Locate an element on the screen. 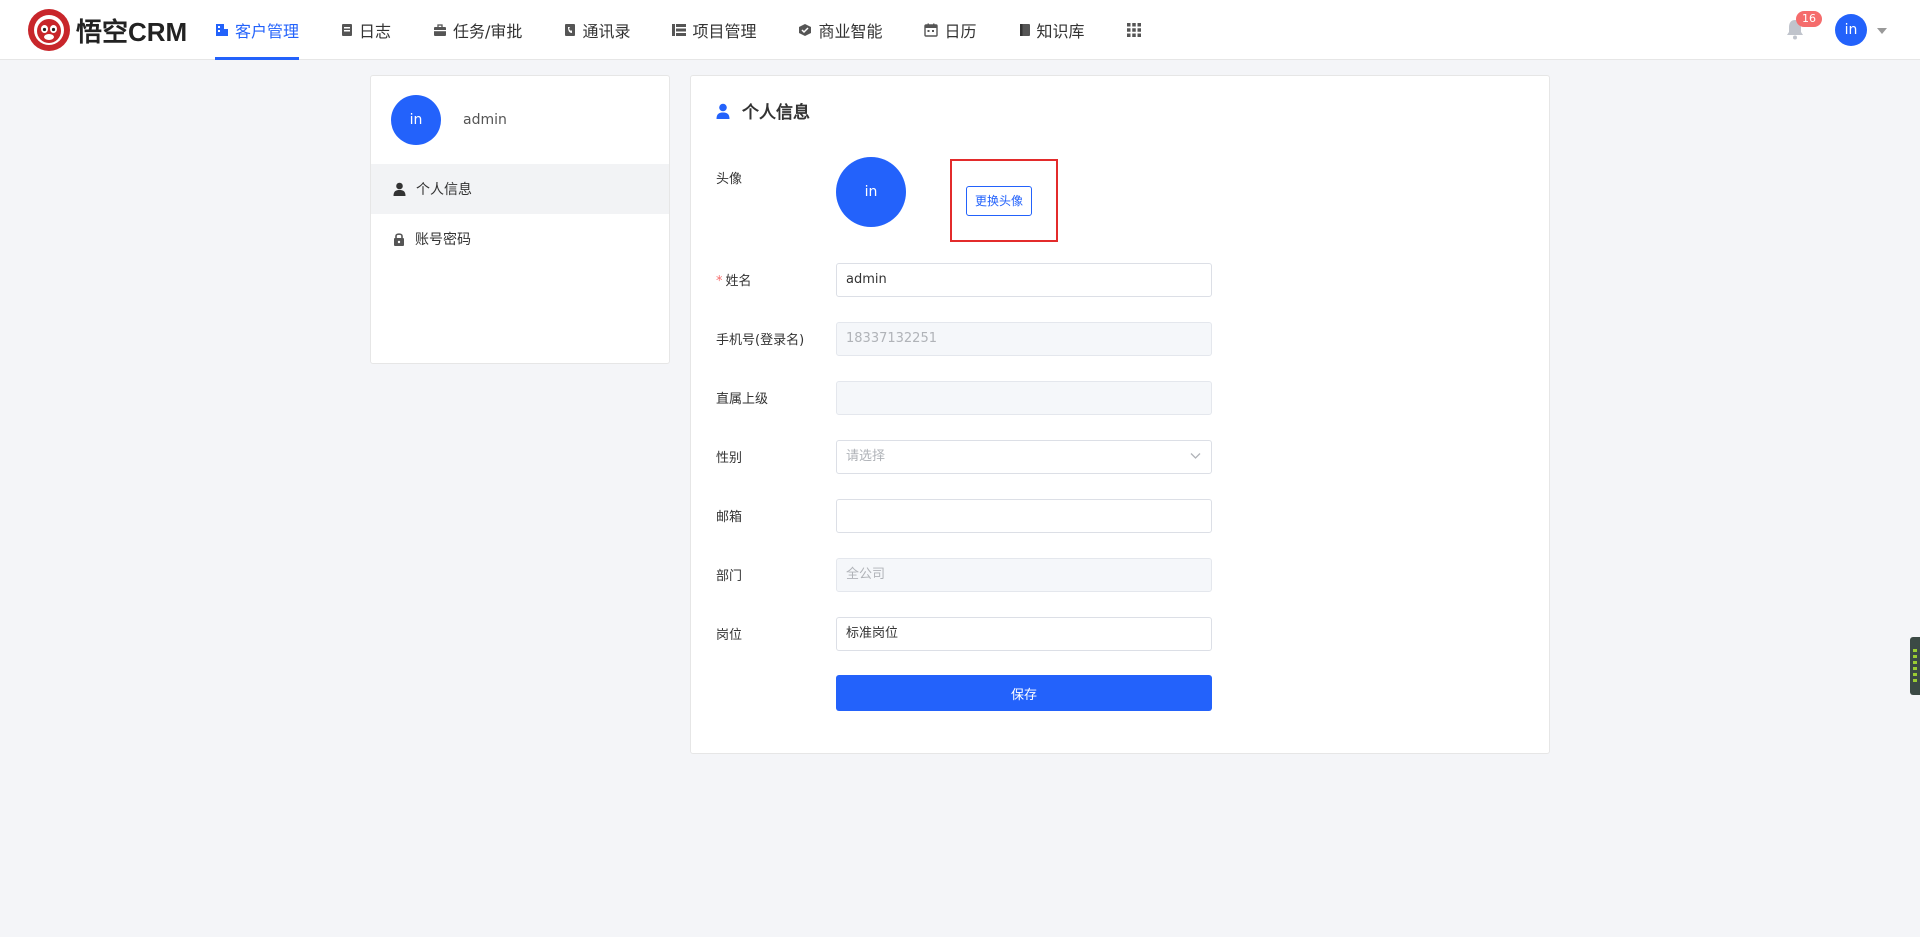 Image resolution: width=1920 pixels, height=937 pixels. name-input: admin is located at coordinates (1024, 280).